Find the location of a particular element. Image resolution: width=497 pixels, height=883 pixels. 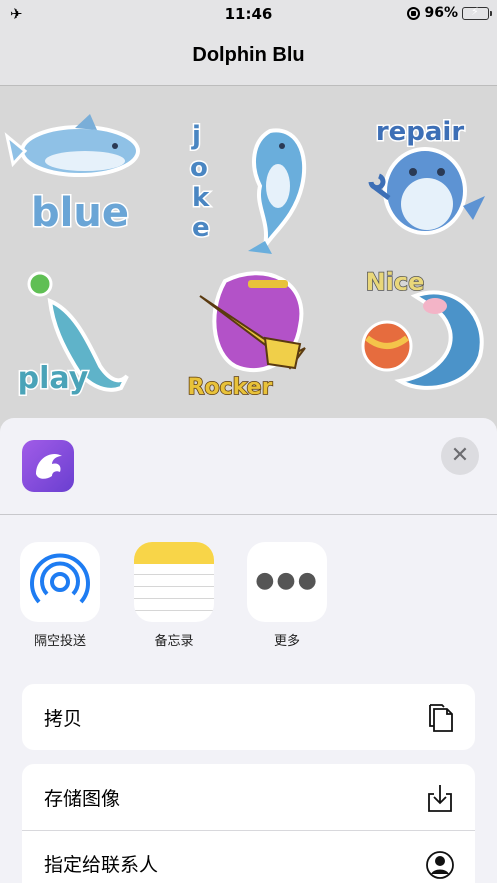

status-right: 96% ⚡ is located at coordinates (449, 13).